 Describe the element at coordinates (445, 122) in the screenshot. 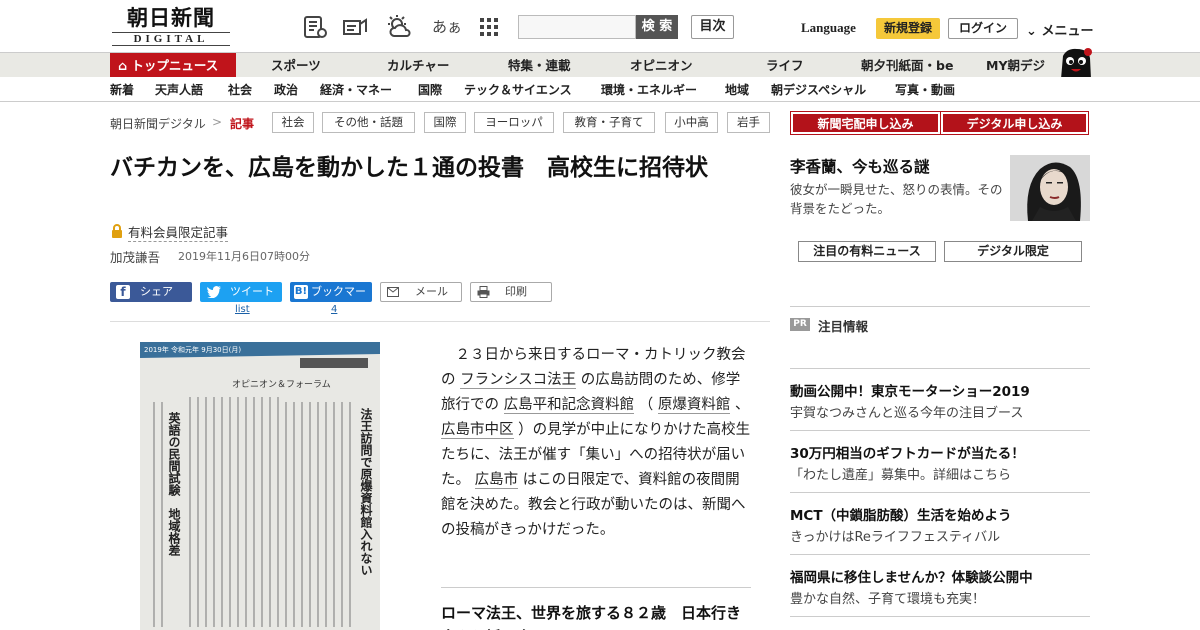

I see `tag-international: 国際` at that location.